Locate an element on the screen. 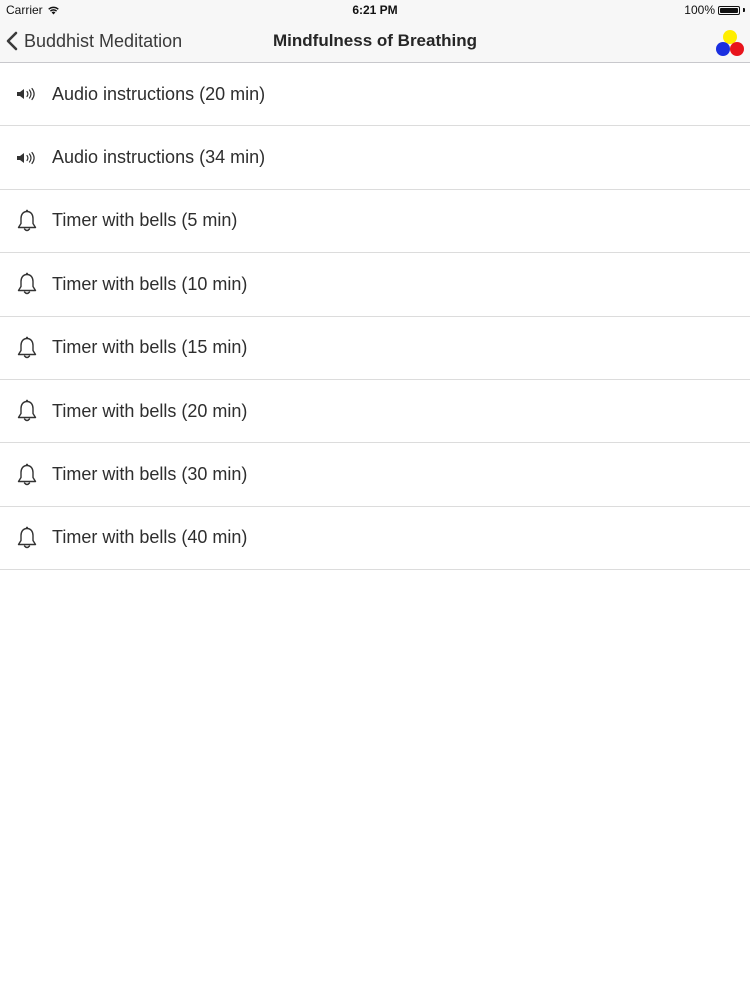  battery-cap is located at coordinates (744, 10).